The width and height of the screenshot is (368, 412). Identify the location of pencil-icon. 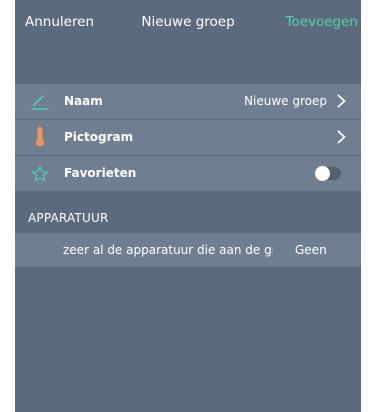
(40, 102).